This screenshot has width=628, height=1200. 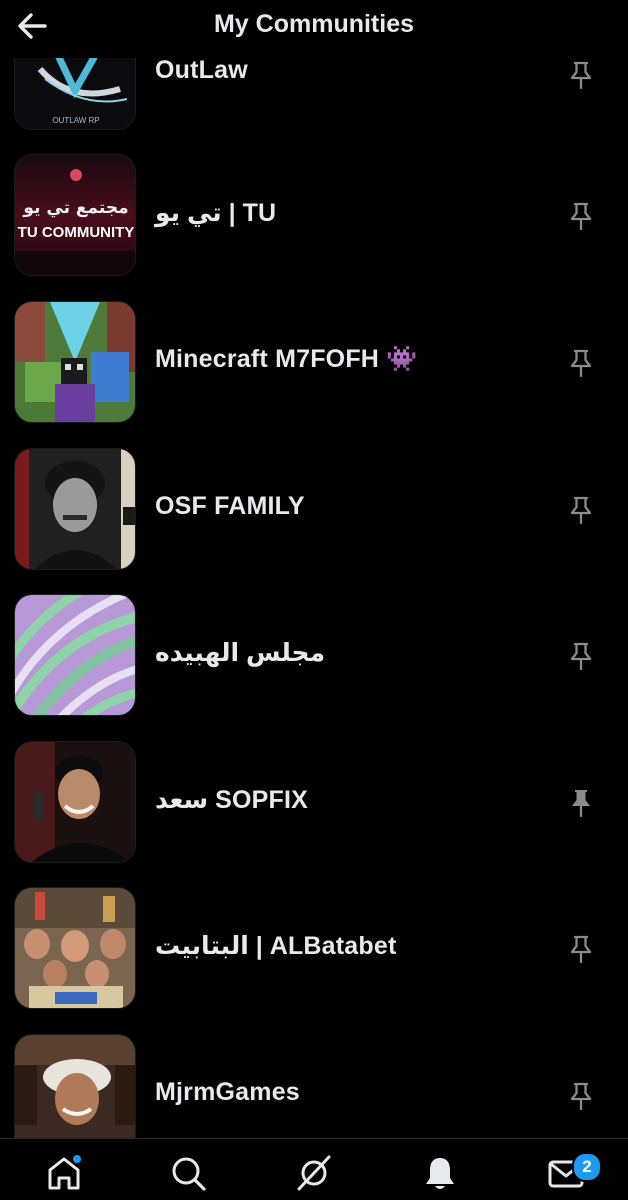 I want to click on bottom-tab-bar, so click(x=314, y=1169).